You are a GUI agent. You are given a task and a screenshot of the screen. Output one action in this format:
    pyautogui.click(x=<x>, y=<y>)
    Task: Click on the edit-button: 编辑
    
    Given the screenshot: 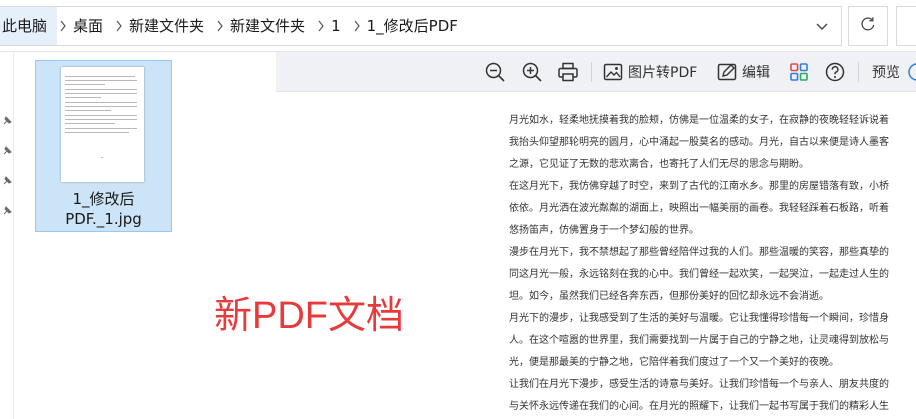 What is the action you would take?
    pyautogui.click(x=743, y=72)
    